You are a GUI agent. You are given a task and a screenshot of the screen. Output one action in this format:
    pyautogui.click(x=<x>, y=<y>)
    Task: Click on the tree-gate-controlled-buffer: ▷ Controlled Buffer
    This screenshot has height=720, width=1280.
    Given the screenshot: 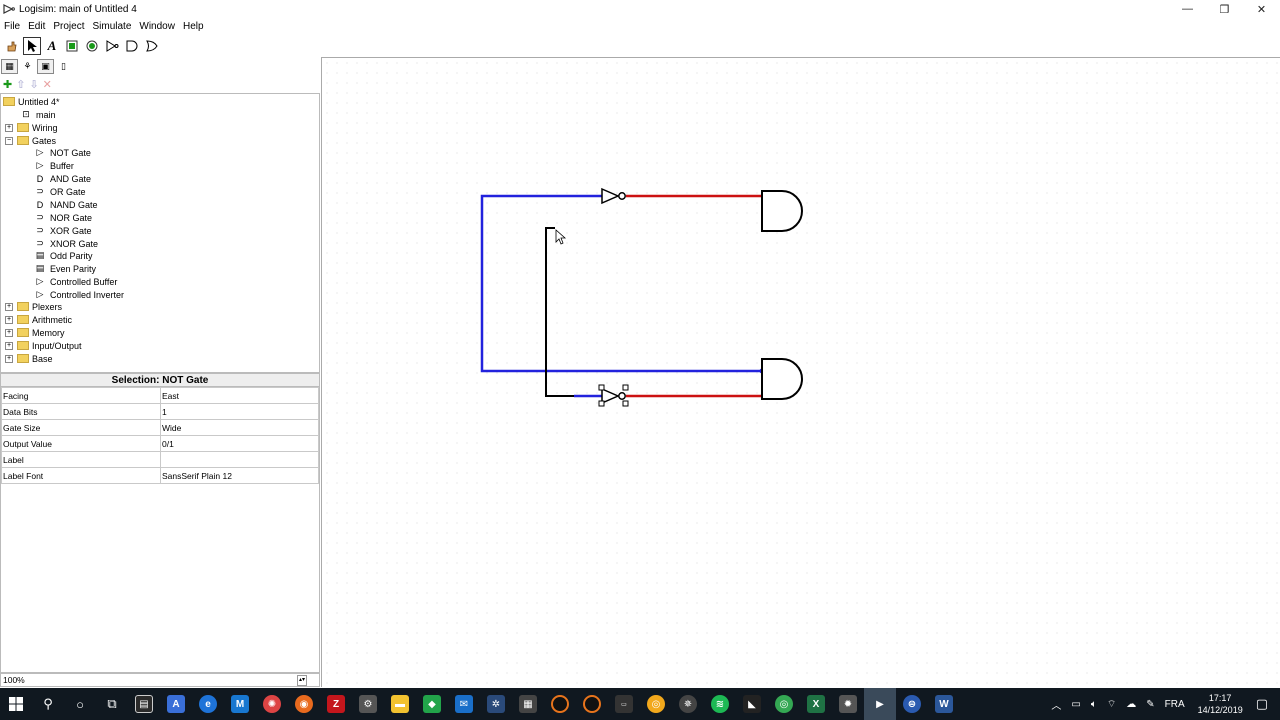 What is the action you would take?
    pyautogui.click(x=76, y=281)
    